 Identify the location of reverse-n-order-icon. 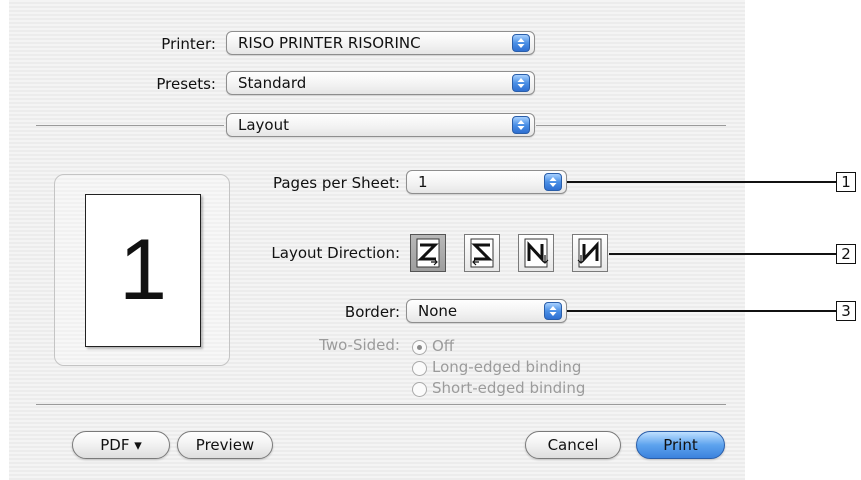
(589, 253).